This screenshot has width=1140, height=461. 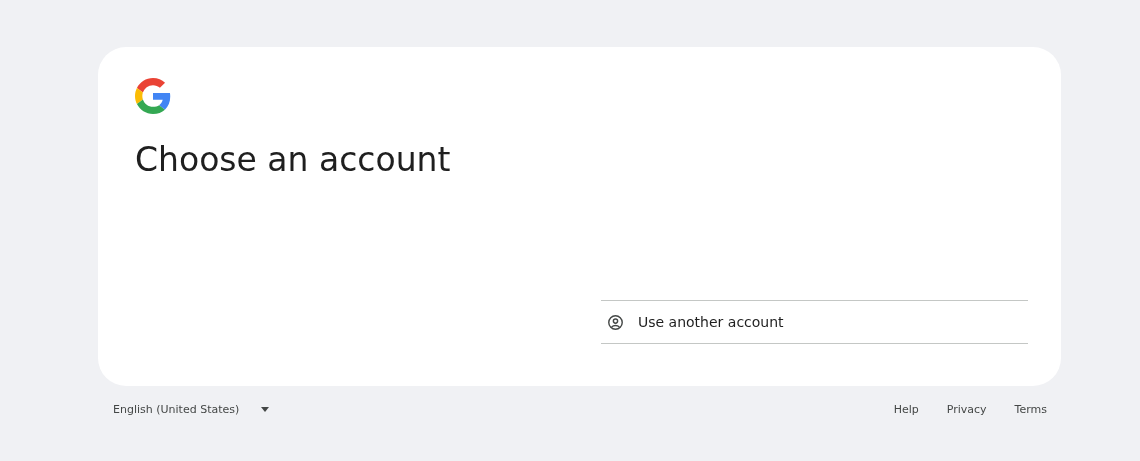 I want to click on language-select: English (United States), so click(x=191, y=409).